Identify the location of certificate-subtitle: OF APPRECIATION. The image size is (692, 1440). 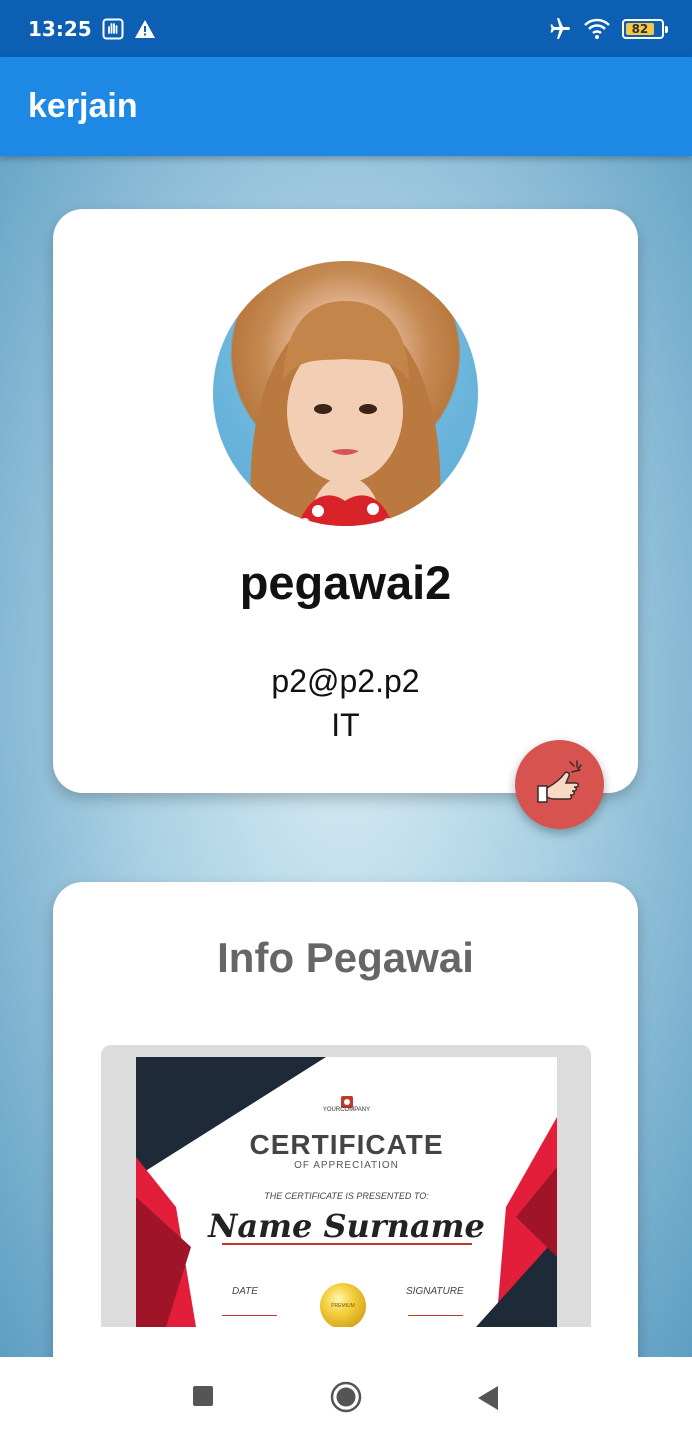
(346, 1165).